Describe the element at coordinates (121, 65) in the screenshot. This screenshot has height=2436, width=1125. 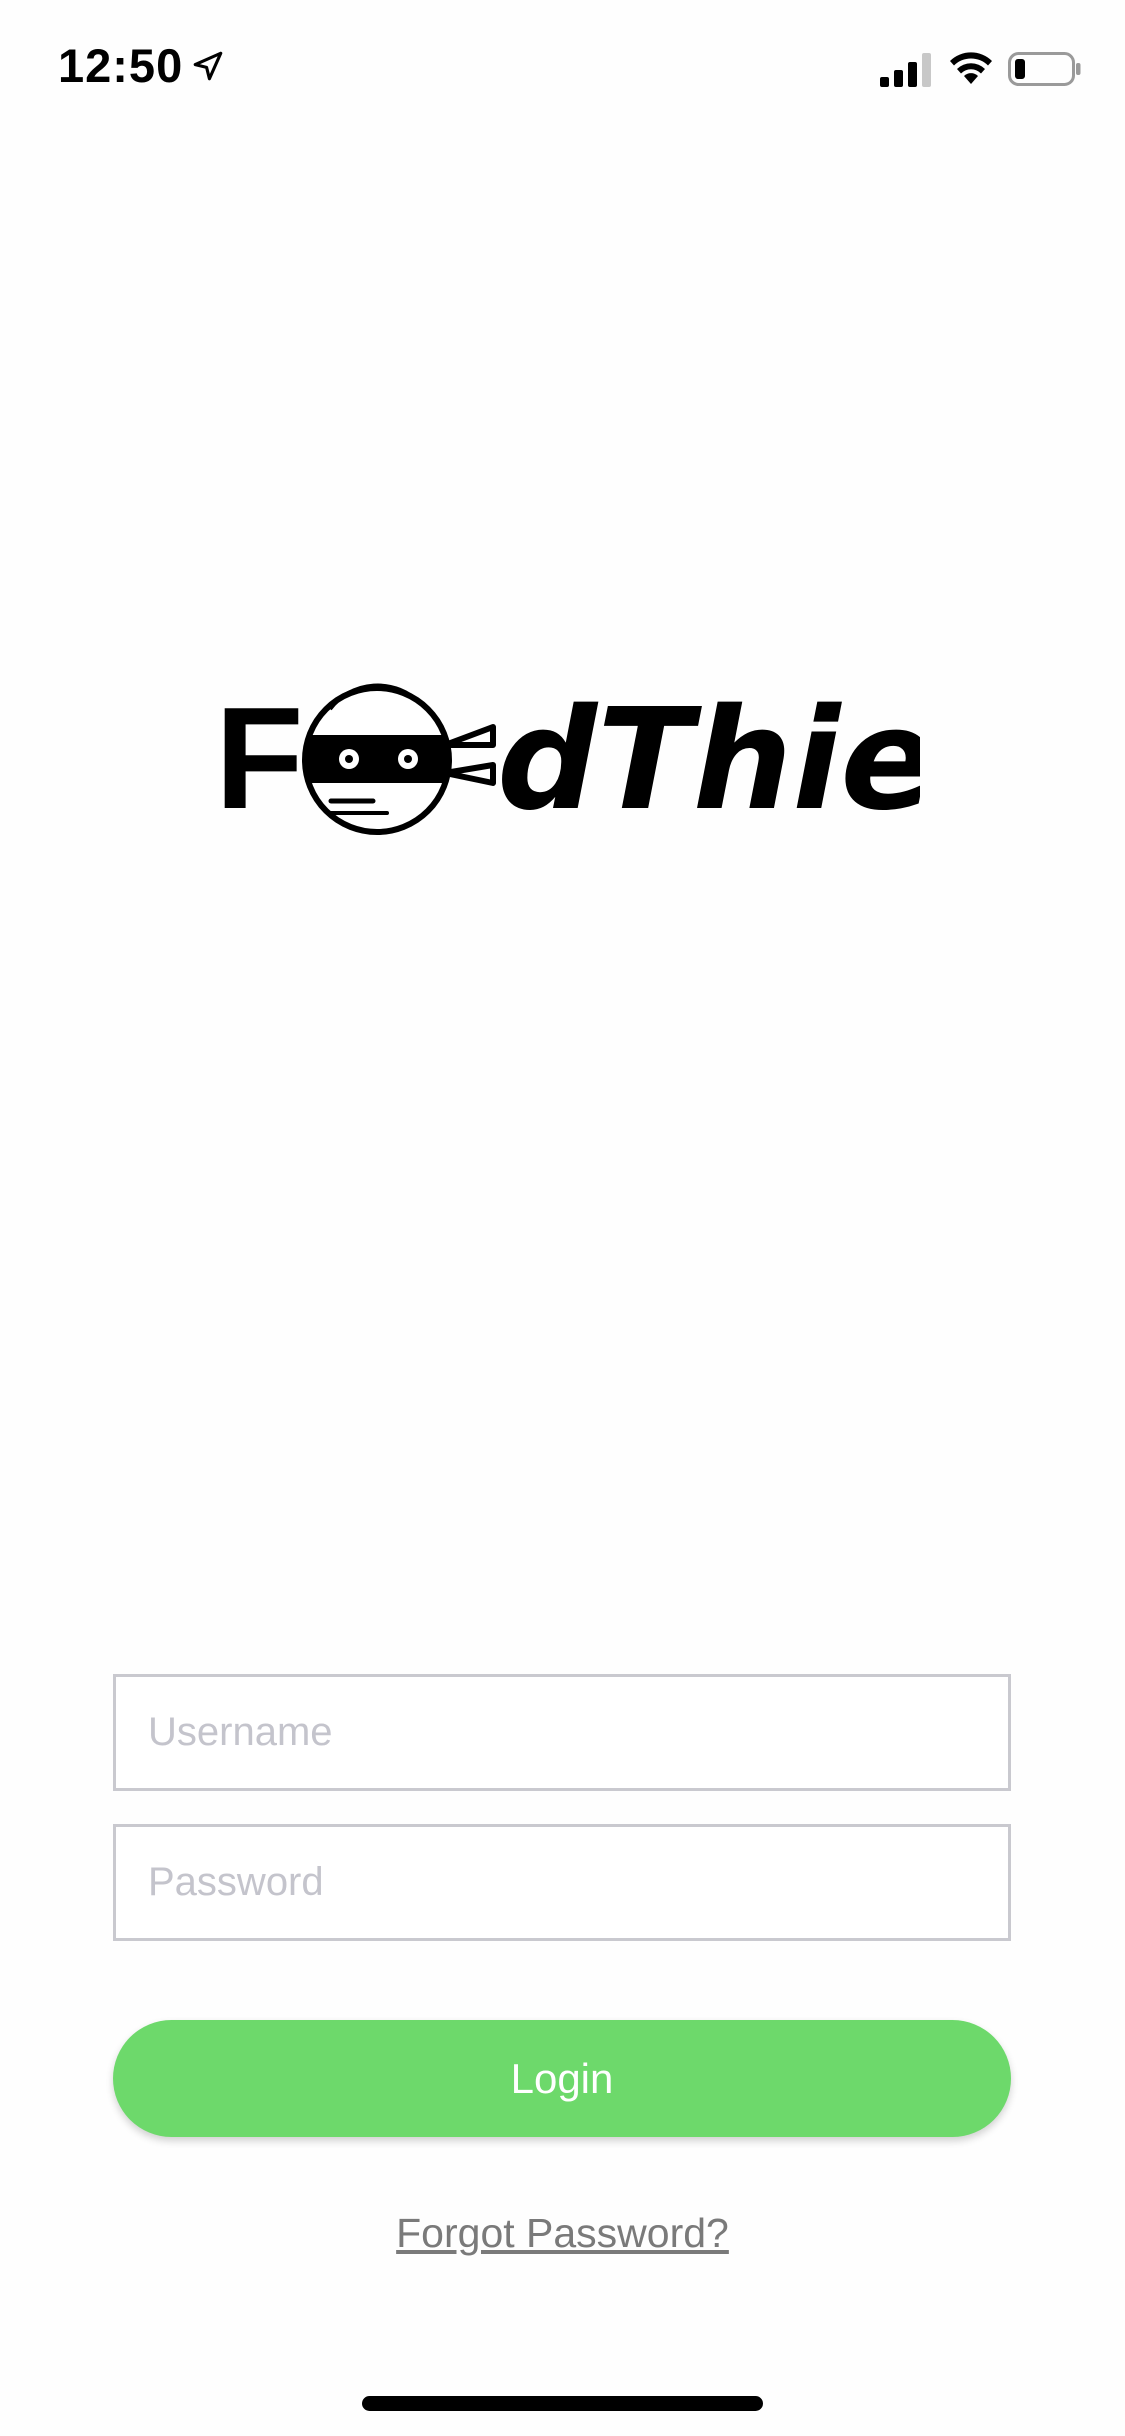
I see `status-time: 12:50` at that location.